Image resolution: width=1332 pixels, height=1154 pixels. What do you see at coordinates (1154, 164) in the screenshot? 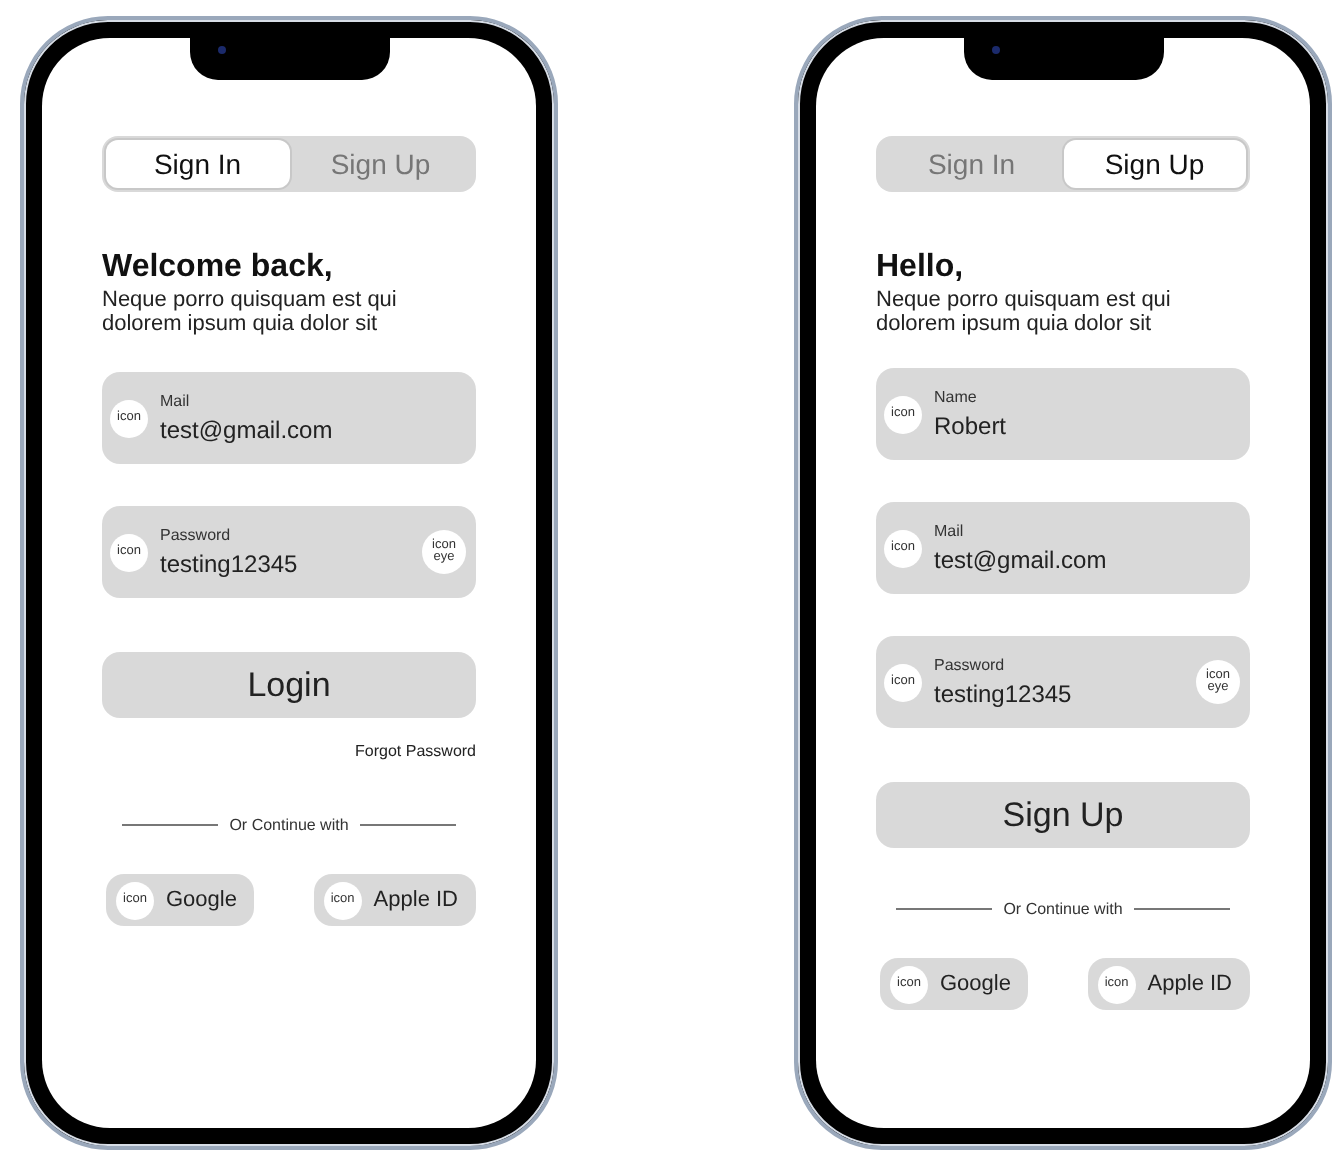
I see `tab: Sign Up` at bounding box center [1154, 164].